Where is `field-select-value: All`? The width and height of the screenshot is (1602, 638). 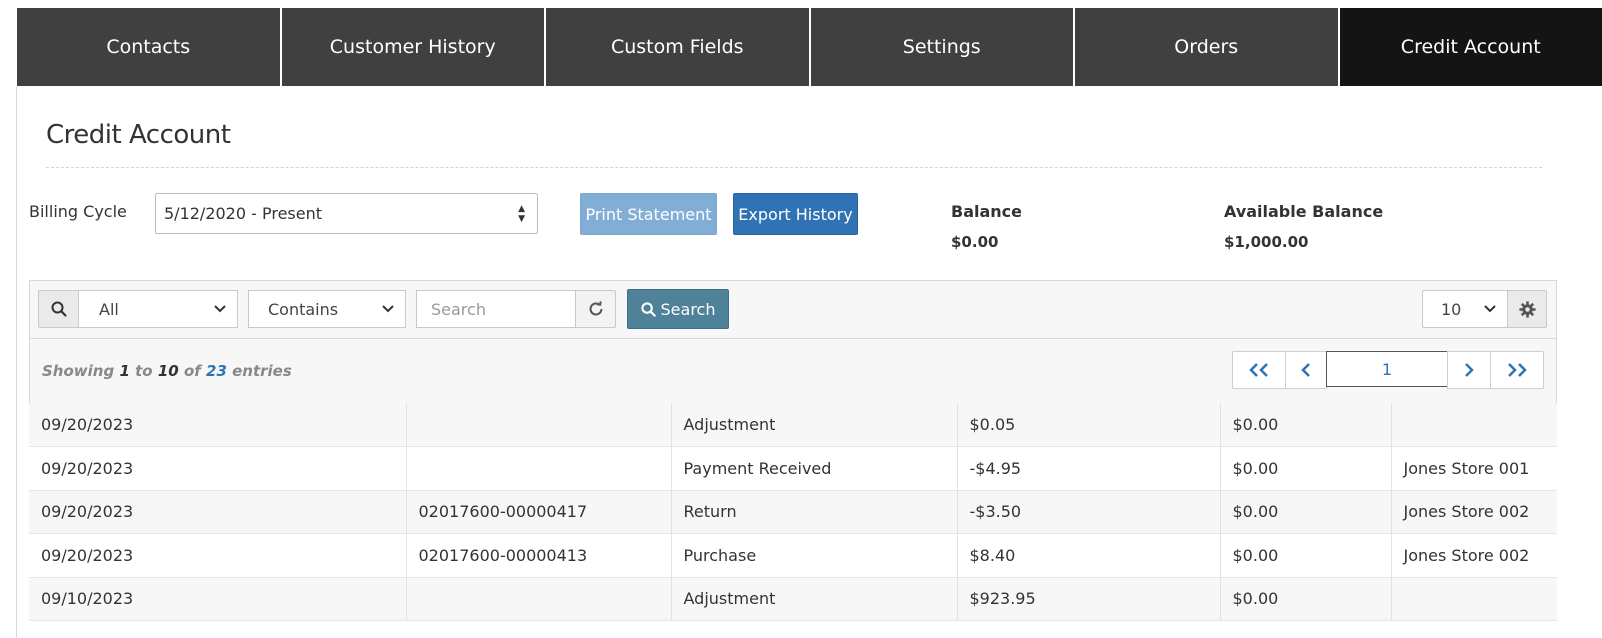 field-select-value: All is located at coordinates (109, 309).